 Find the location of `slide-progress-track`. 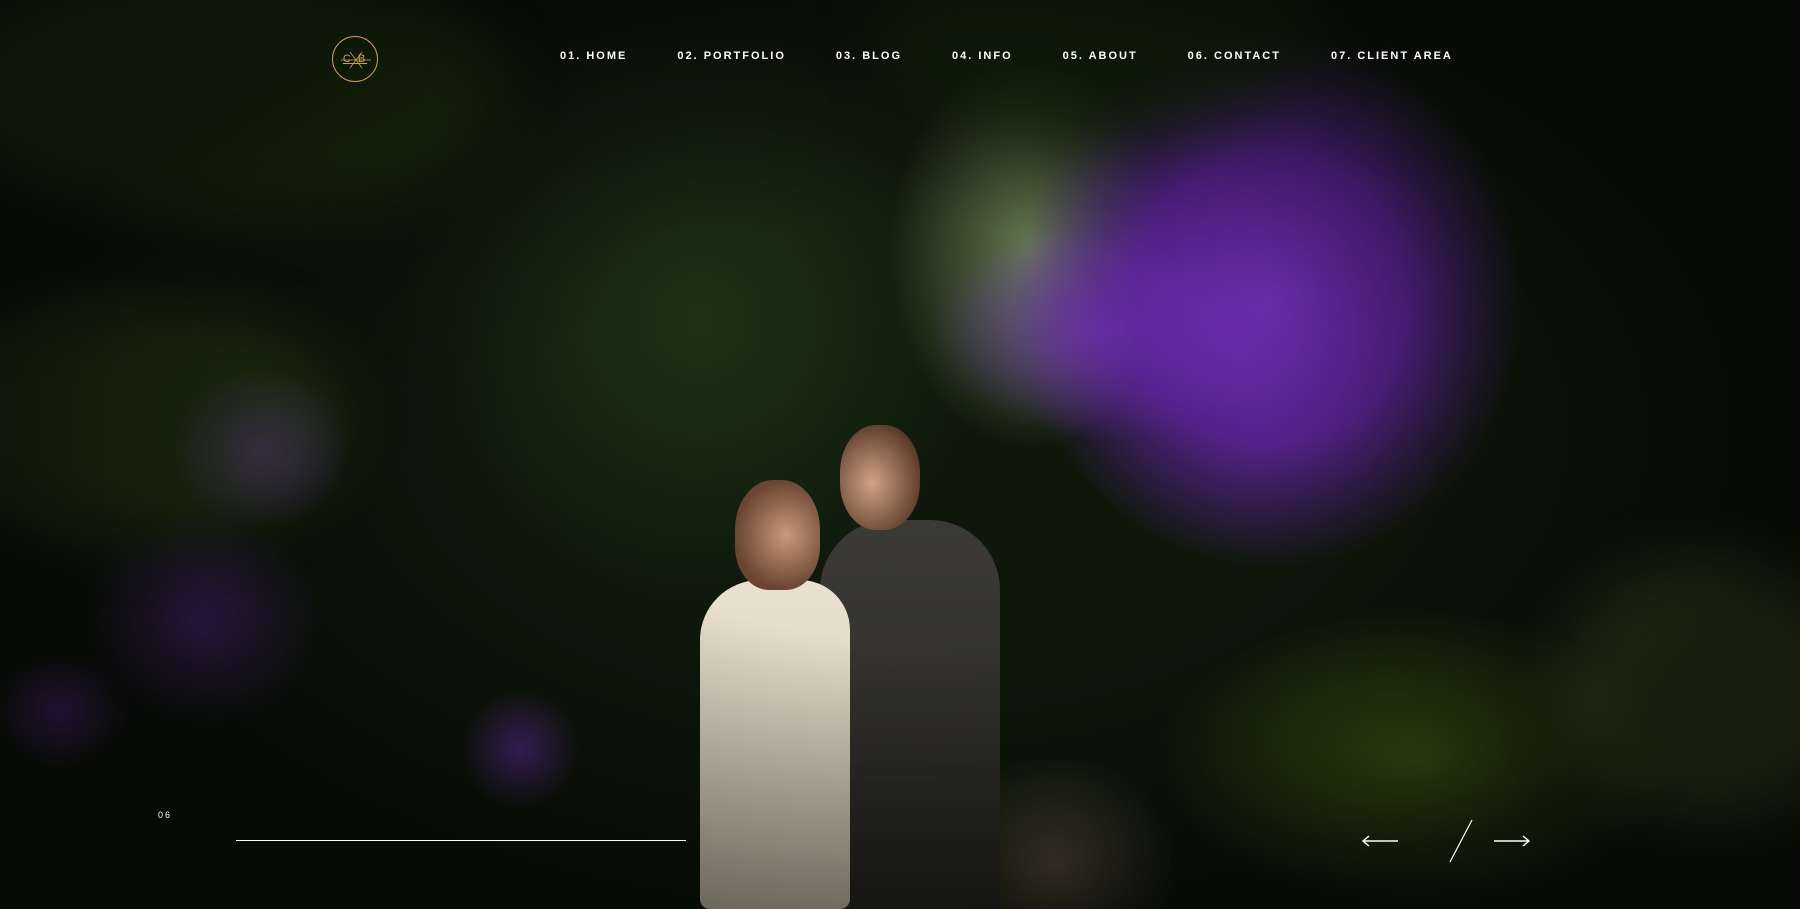

slide-progress-track is located at coordinates (461, 840).